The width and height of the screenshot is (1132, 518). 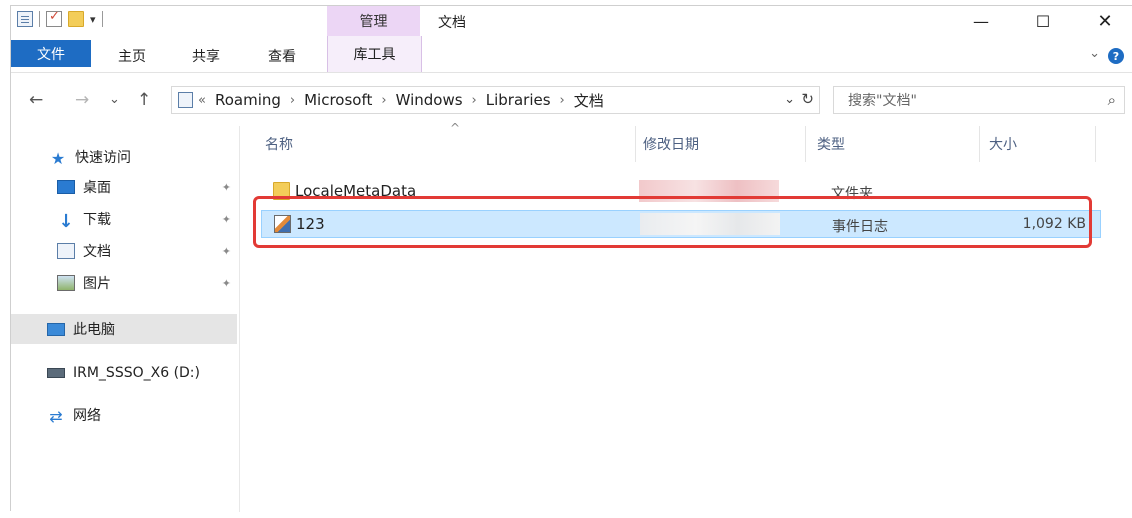 I want to click on checklist-icon, so click(x=54, y=18).